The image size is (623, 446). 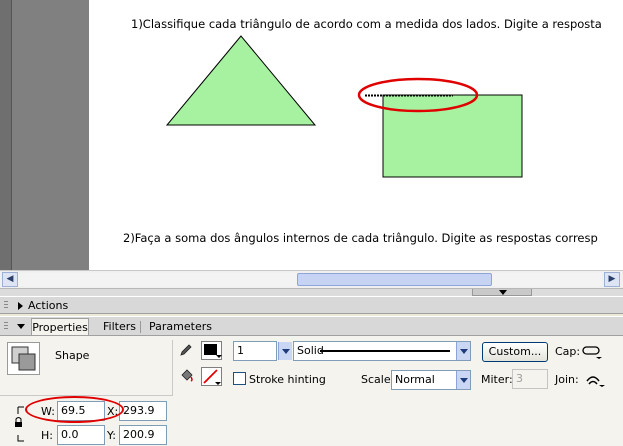 I want to click on height-value: 0.0, so click(x=70, y=434).